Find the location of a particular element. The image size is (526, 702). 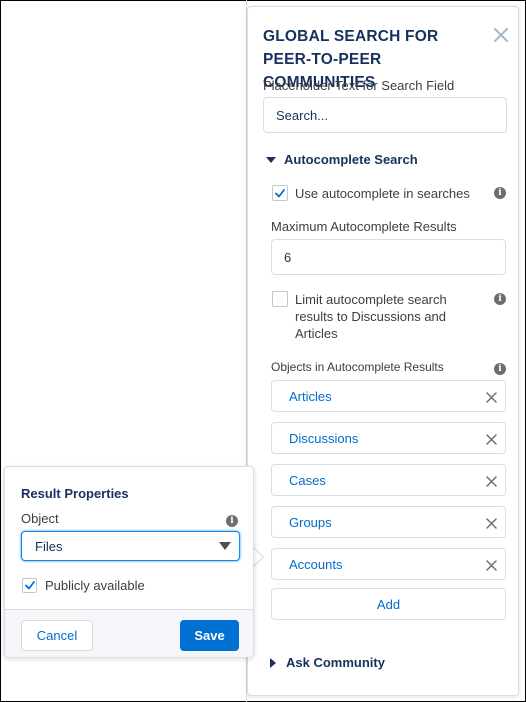

object-select-value: Files is located at coordinates (49, 546).